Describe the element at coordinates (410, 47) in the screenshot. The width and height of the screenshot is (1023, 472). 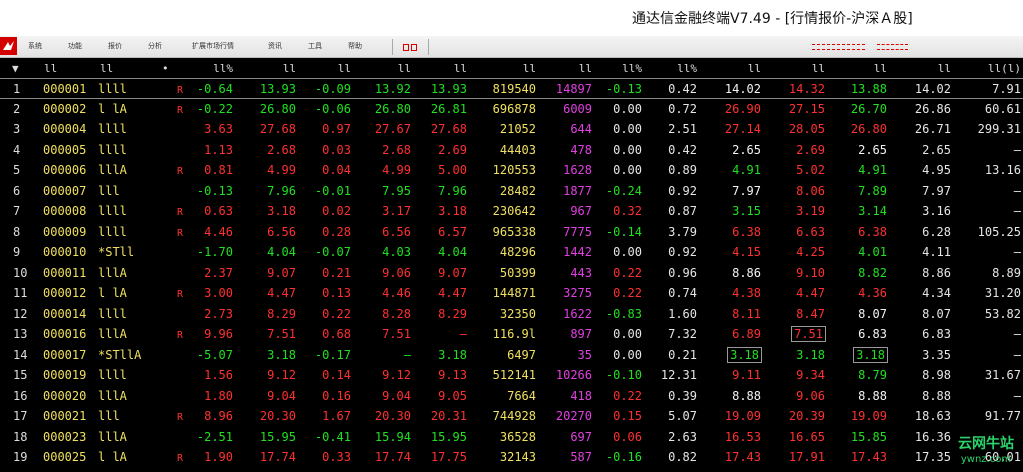
I see `window-layout-icon` at that location.